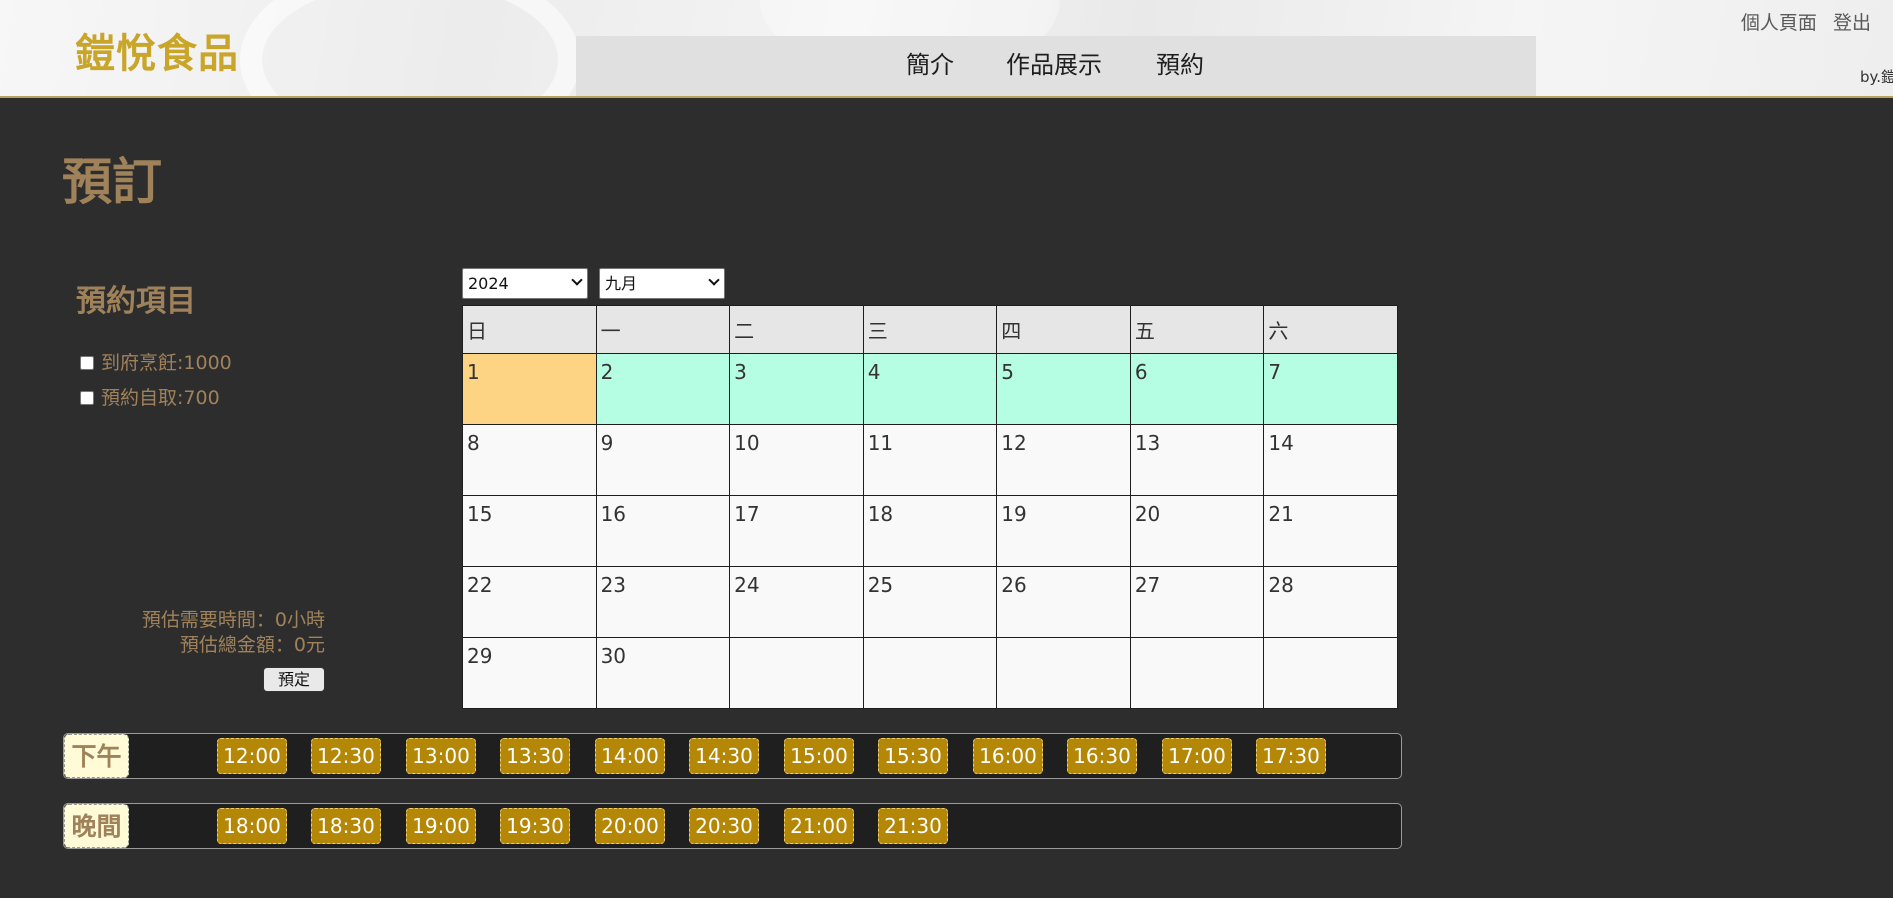 Image resolution: width=1893 pixels, height=898 pixels. I want to click on option-label: 預約自取:700, so click(160, 398).